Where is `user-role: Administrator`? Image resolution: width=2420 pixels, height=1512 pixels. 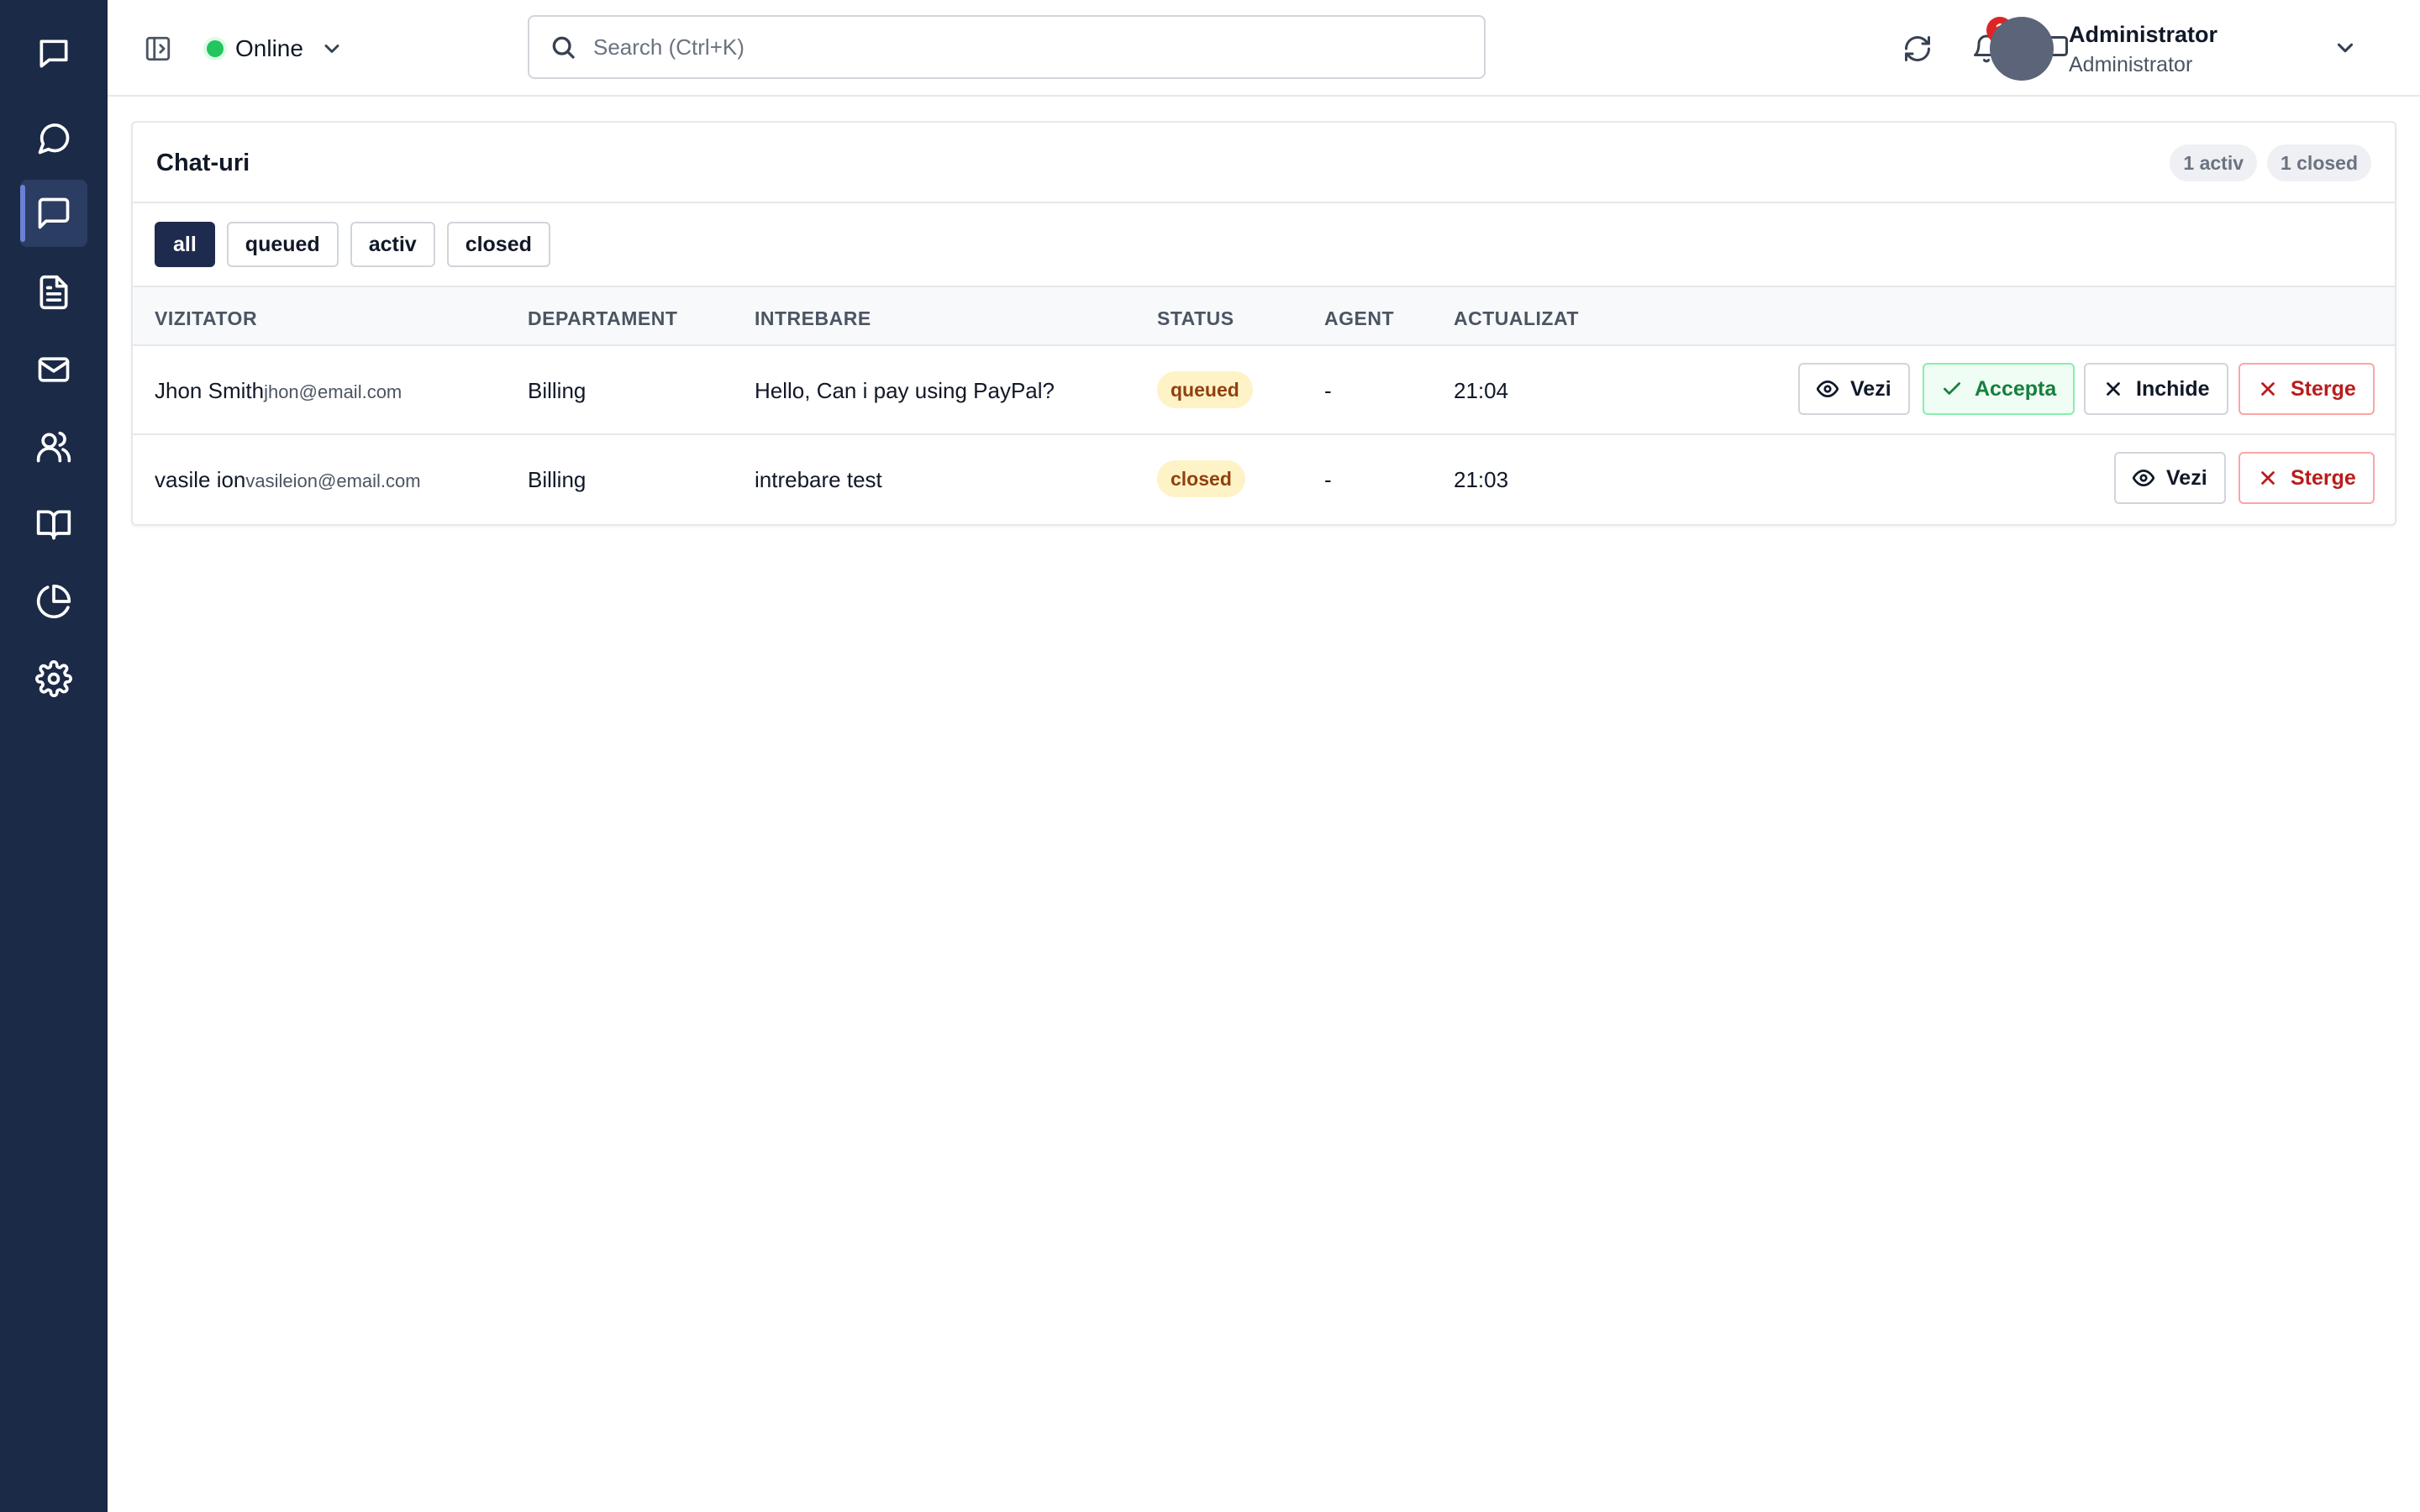
user-role: Administrator is located at coordinates (2131, 64).